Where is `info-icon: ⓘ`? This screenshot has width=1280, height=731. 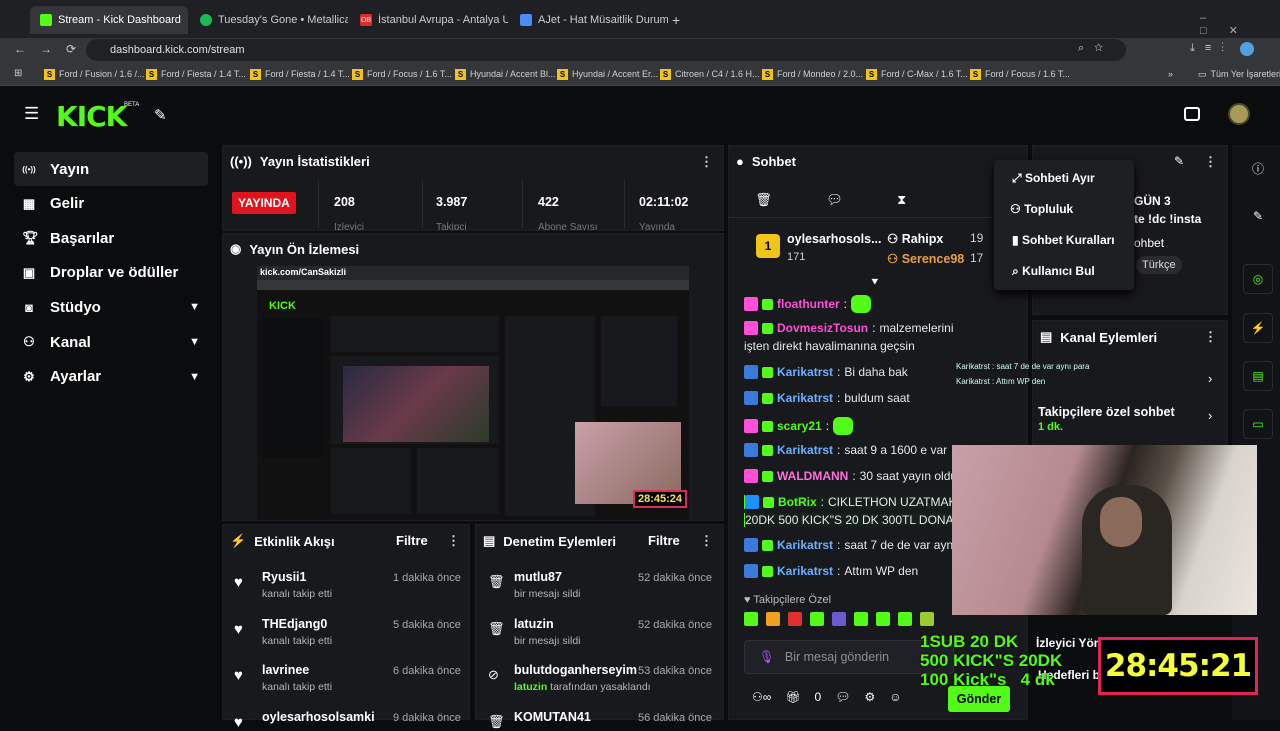
info-icon: ⓘ is located at coordinates (1258, 168).